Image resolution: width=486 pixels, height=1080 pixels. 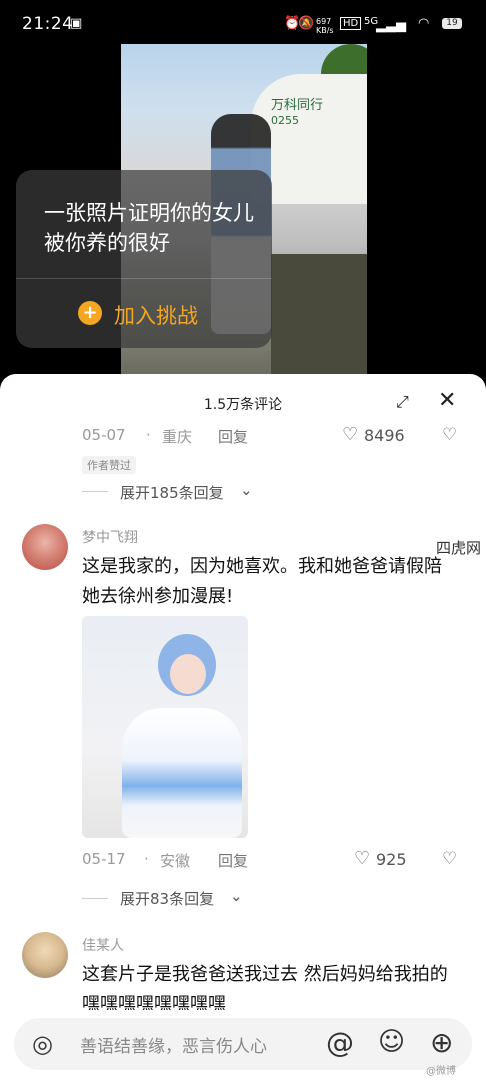 I want to click on comment-input-bar: ◎ 善语结善缘，恶言伤人心 @ ☺ ⊕, so click(x=243, y=1045).